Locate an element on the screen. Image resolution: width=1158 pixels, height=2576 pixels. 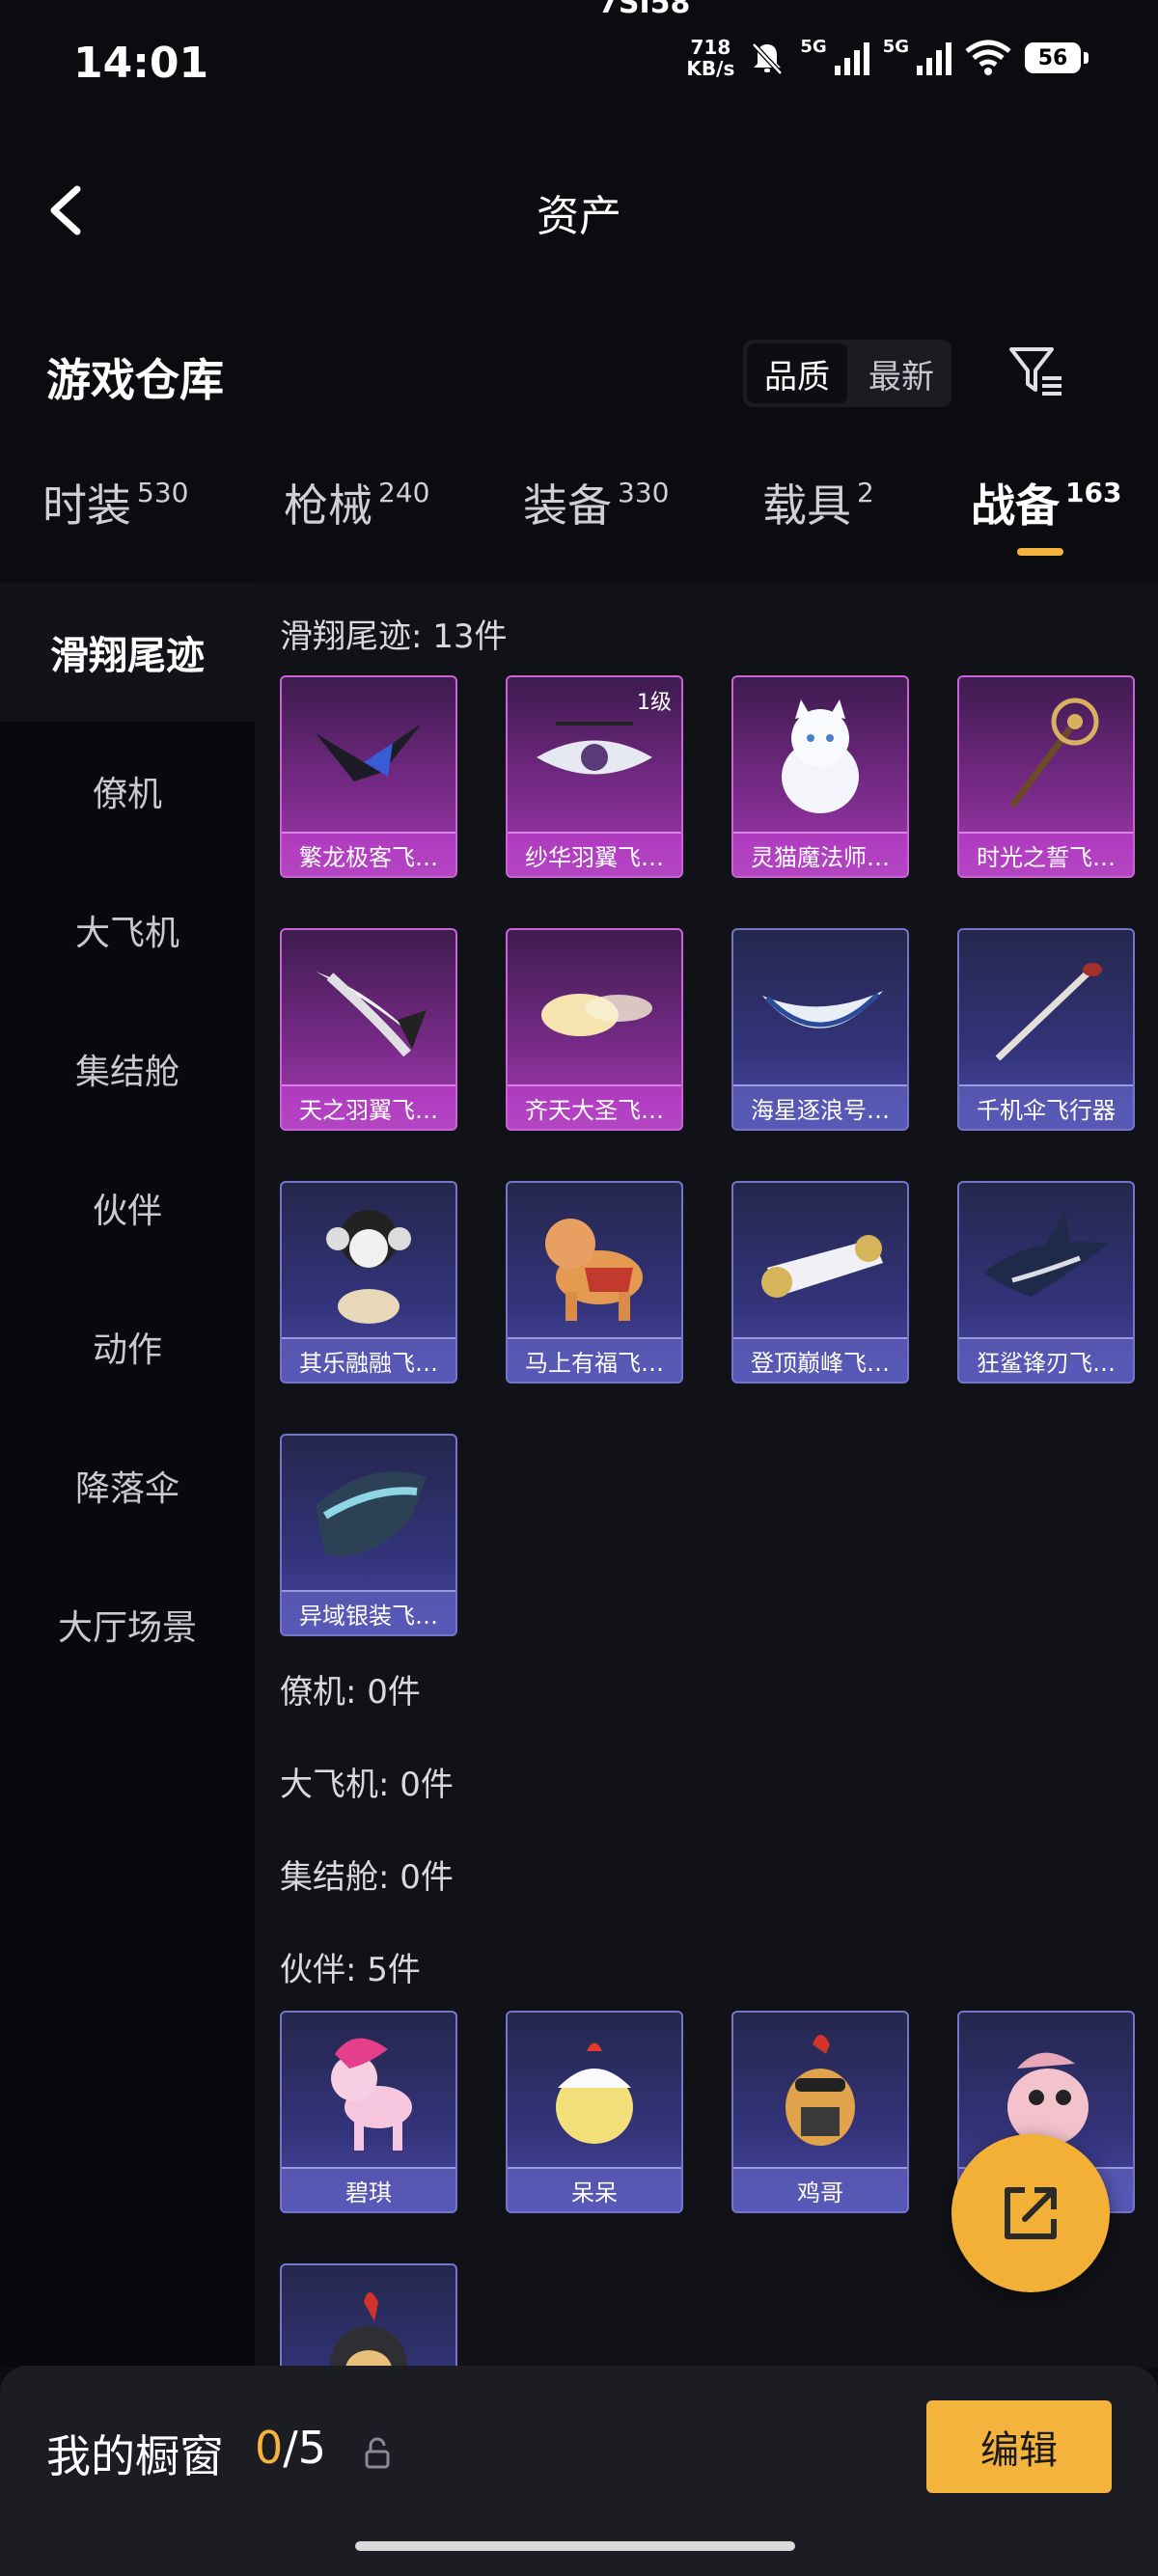
tab-count: 530 is located at coordinates (163, 493).